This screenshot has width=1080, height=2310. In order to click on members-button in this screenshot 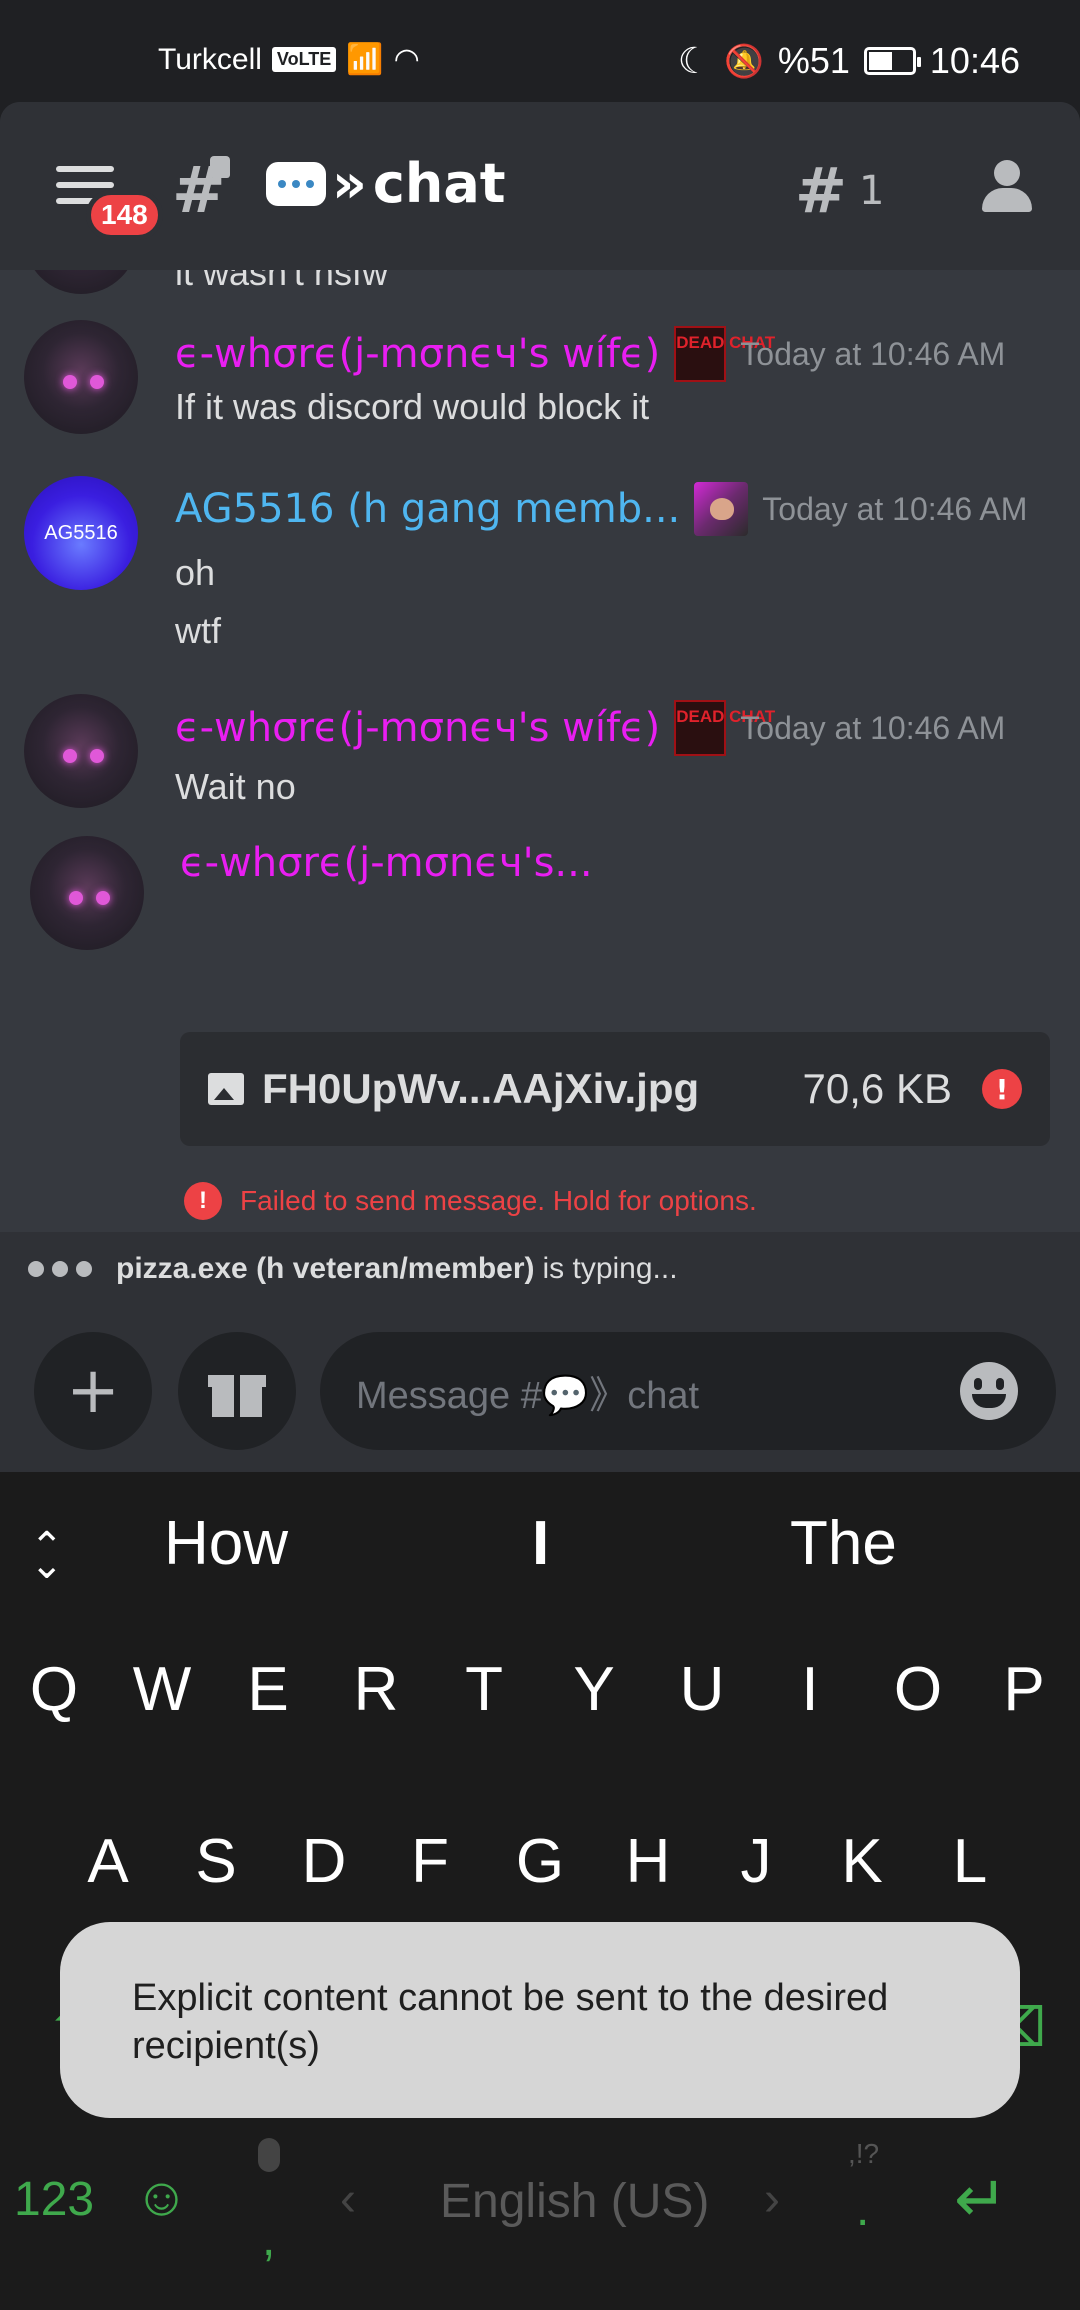, I will do `click(1008, 189)`.